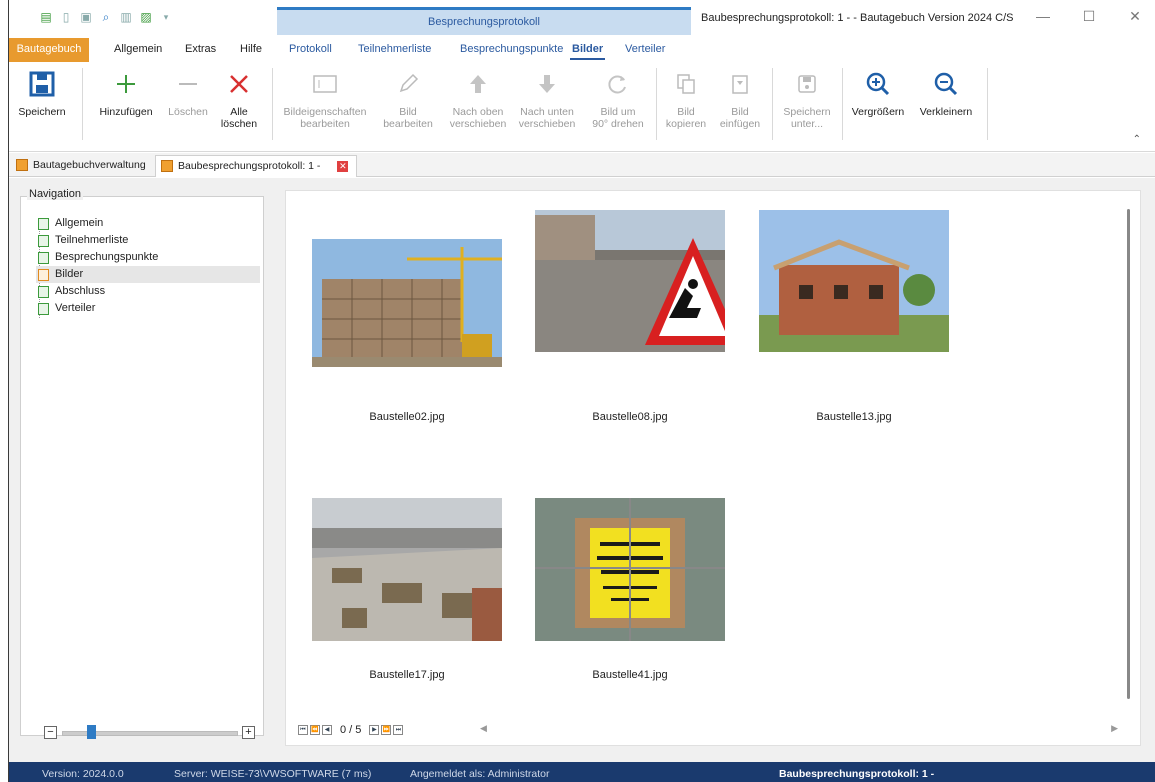 Image resolution: width=1155 pixels, height=782 pixels. What do you see at coordinates (857, 774) in the screenshot?
I see `status-document: Baubesprechungsprotokoll: 1 -` at bounding box center [857, 774].